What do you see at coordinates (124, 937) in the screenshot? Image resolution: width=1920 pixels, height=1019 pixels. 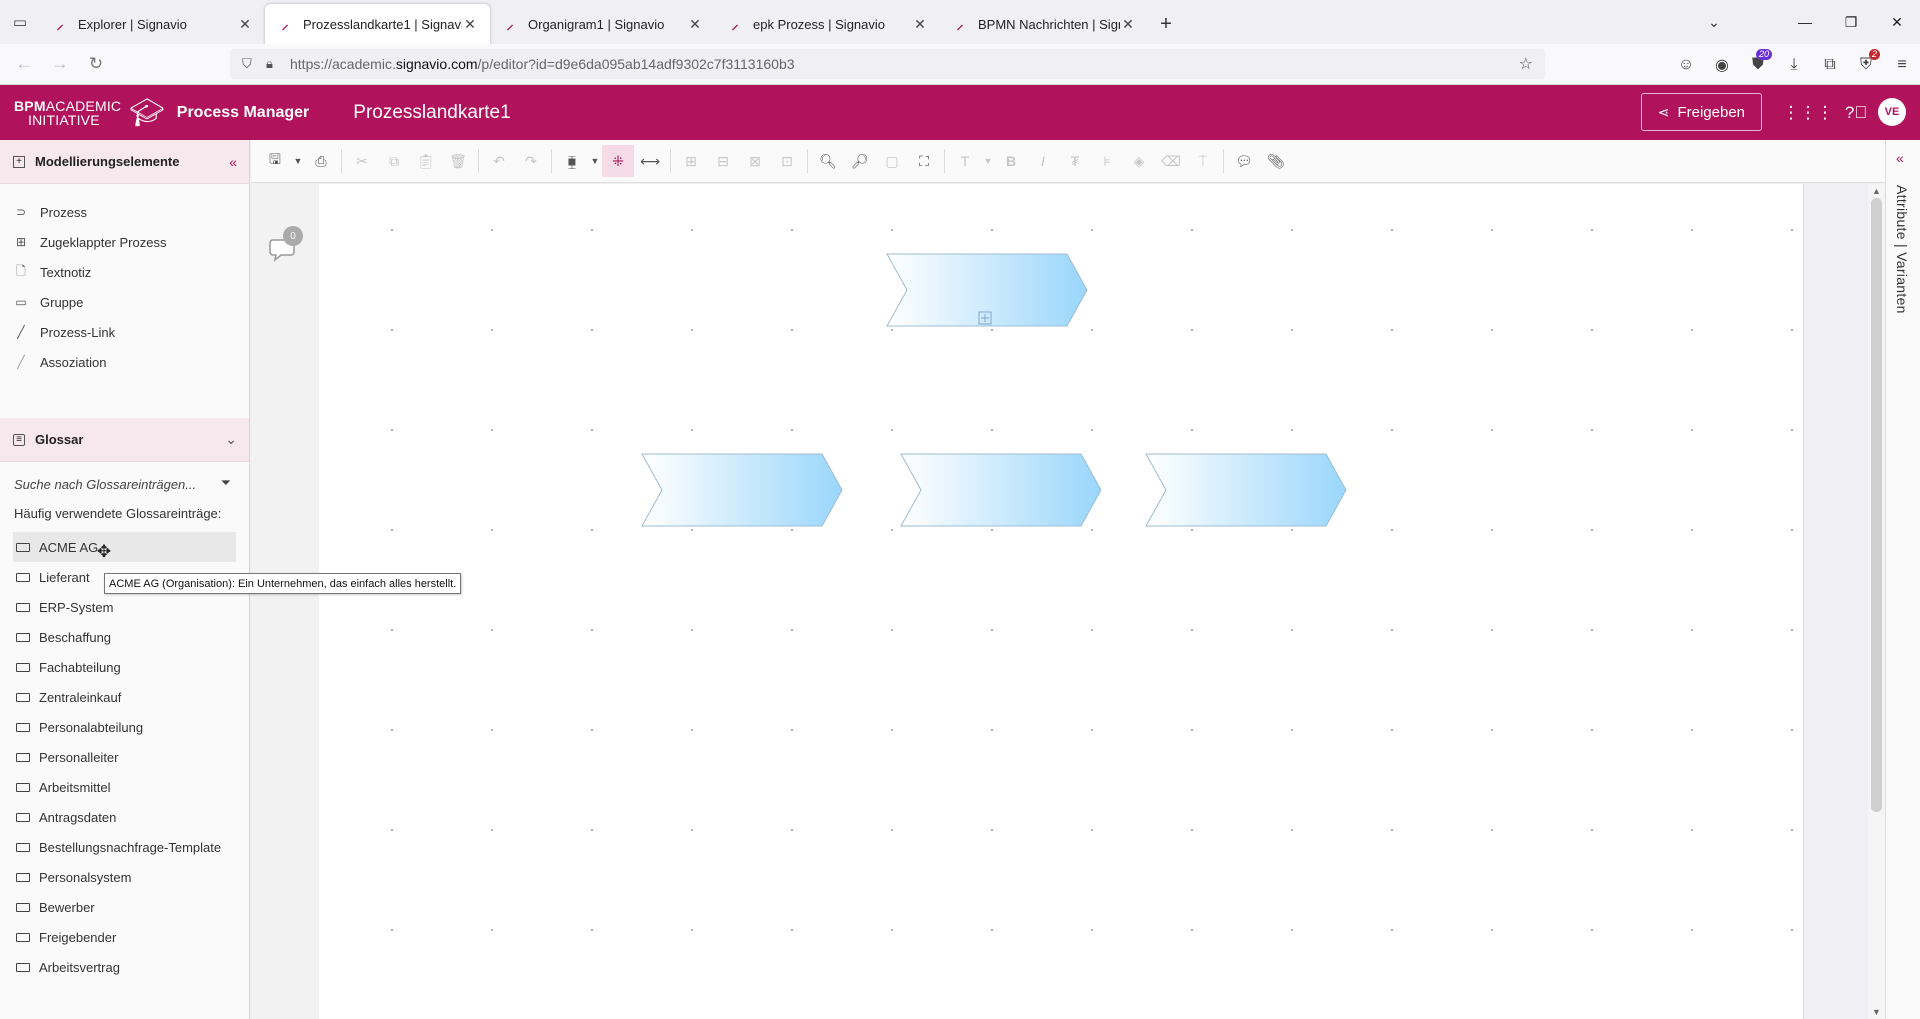 I see `glossary-item: Freigebender` at bounding box center [124, 937].